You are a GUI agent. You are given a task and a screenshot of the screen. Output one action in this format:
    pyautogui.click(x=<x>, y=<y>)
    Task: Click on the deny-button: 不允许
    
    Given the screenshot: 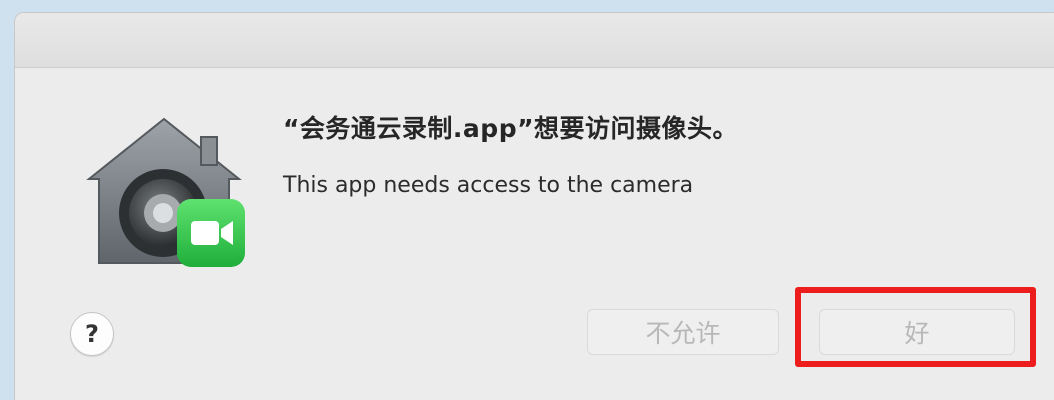 What is the action you would take?
    pyautogui.click(x=683, y=332)
    